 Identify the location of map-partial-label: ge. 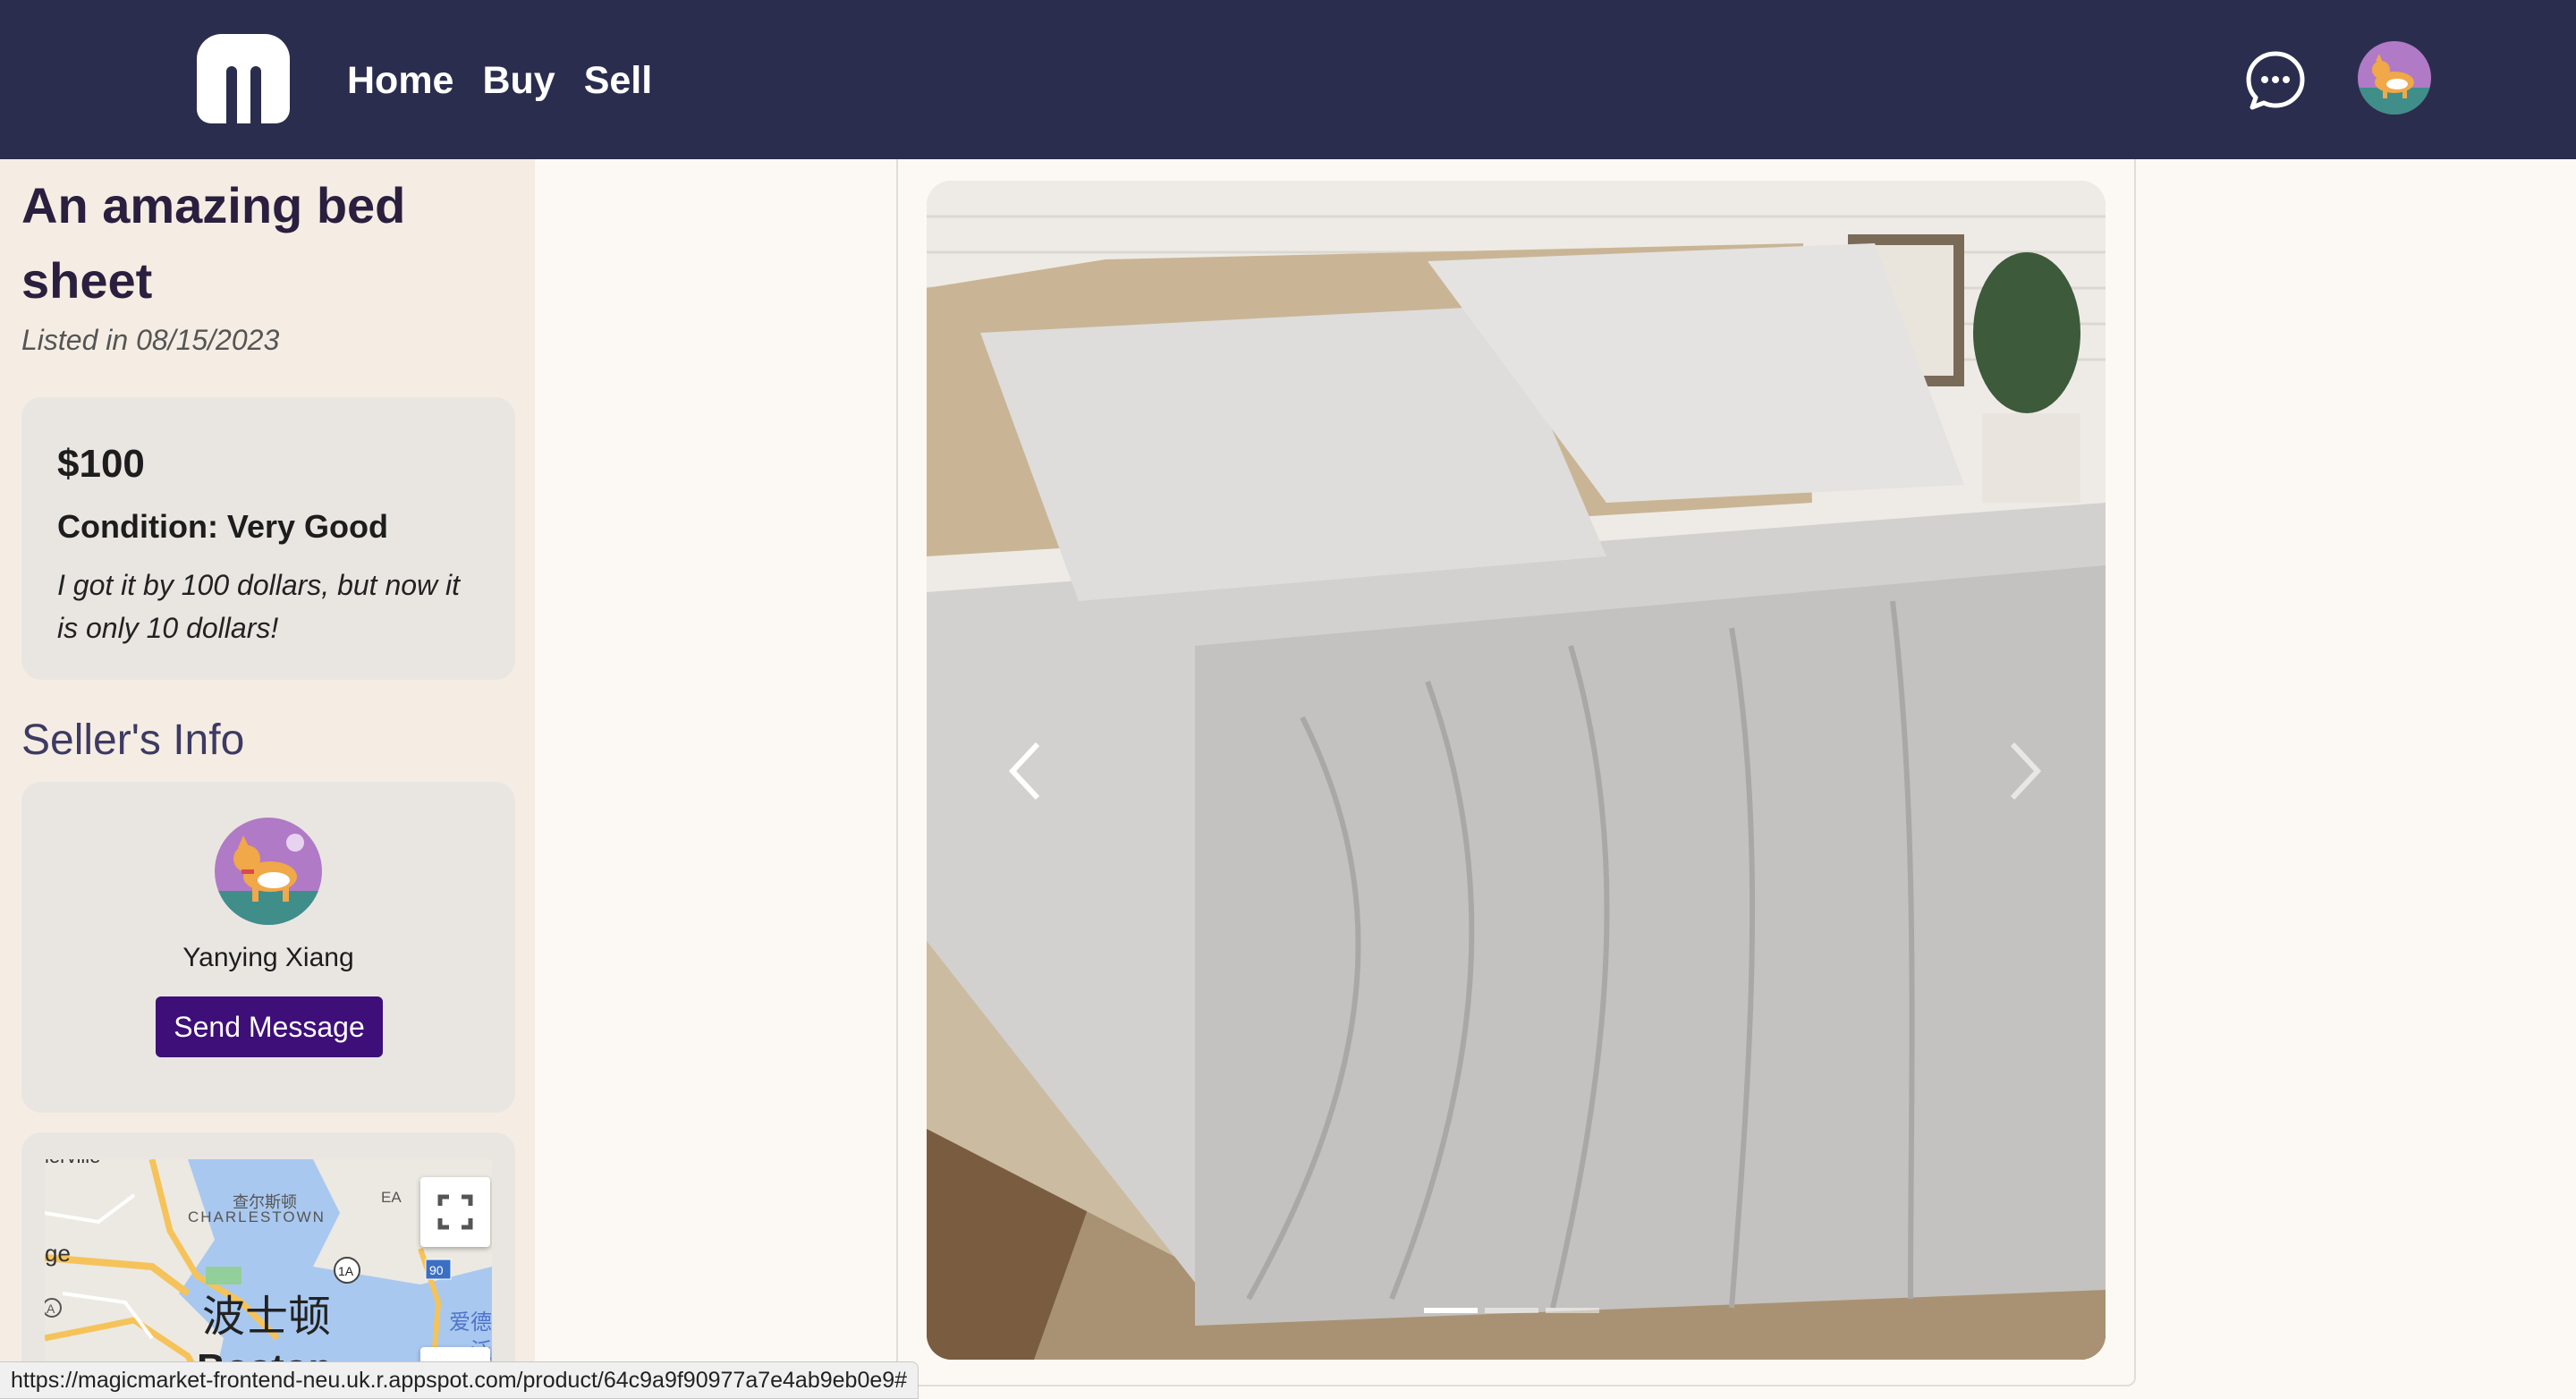
(58, 1253).